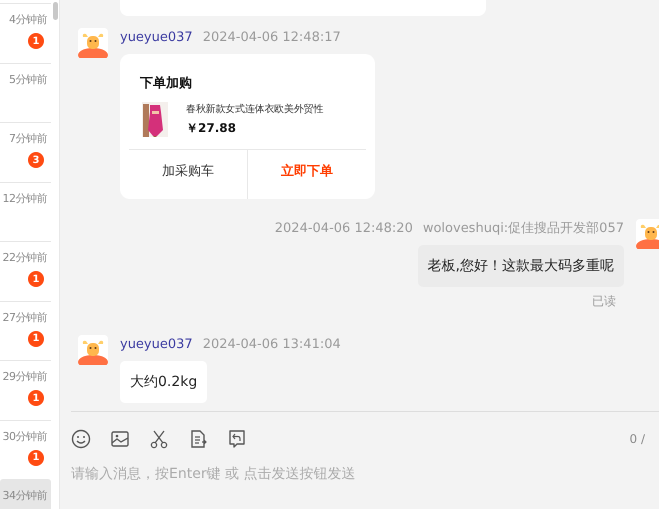  What do you see at coordinates (25, 92) in the screenshot?
I see `conversation-item: 5分钟前` at bounding box center [25, 92].